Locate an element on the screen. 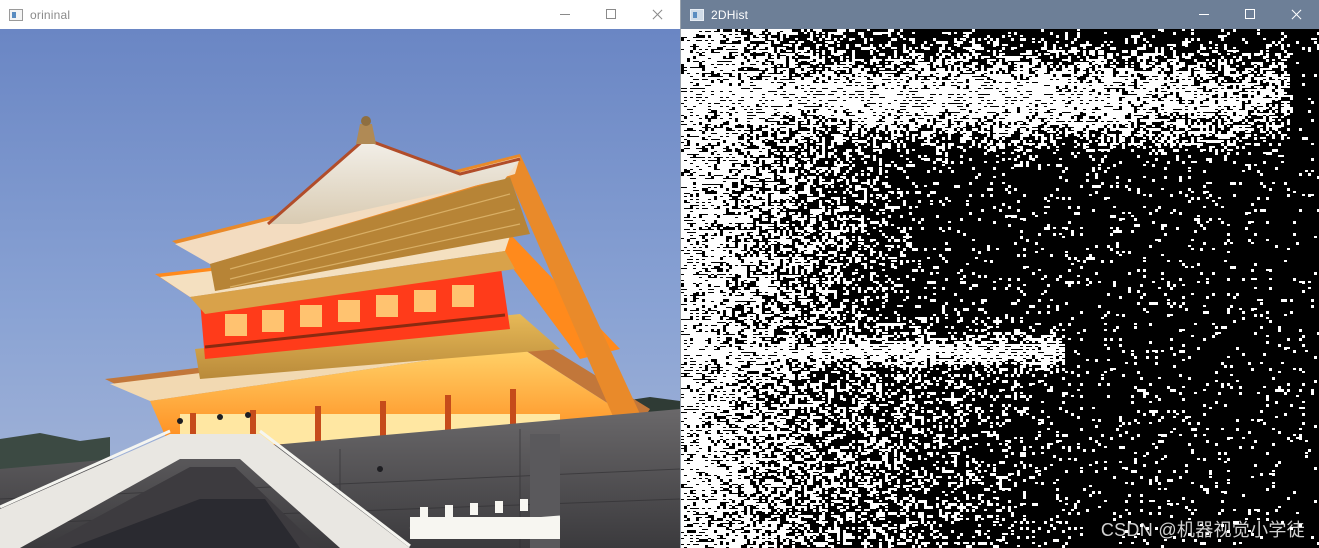 The width and height of the screenshot is (1319, 548). window-title: orininal is located at coordinates (50, 14).